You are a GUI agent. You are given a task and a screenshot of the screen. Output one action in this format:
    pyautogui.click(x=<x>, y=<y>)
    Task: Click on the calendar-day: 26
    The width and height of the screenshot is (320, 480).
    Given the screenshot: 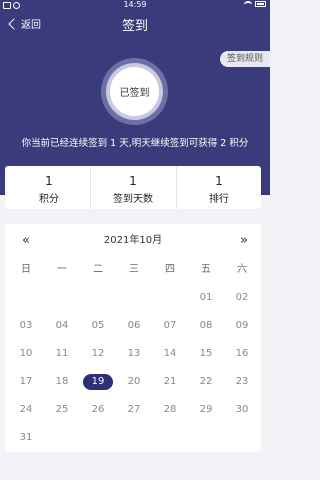 What is the action you would take?
    pyautogui.click(x=98, y=410)
    